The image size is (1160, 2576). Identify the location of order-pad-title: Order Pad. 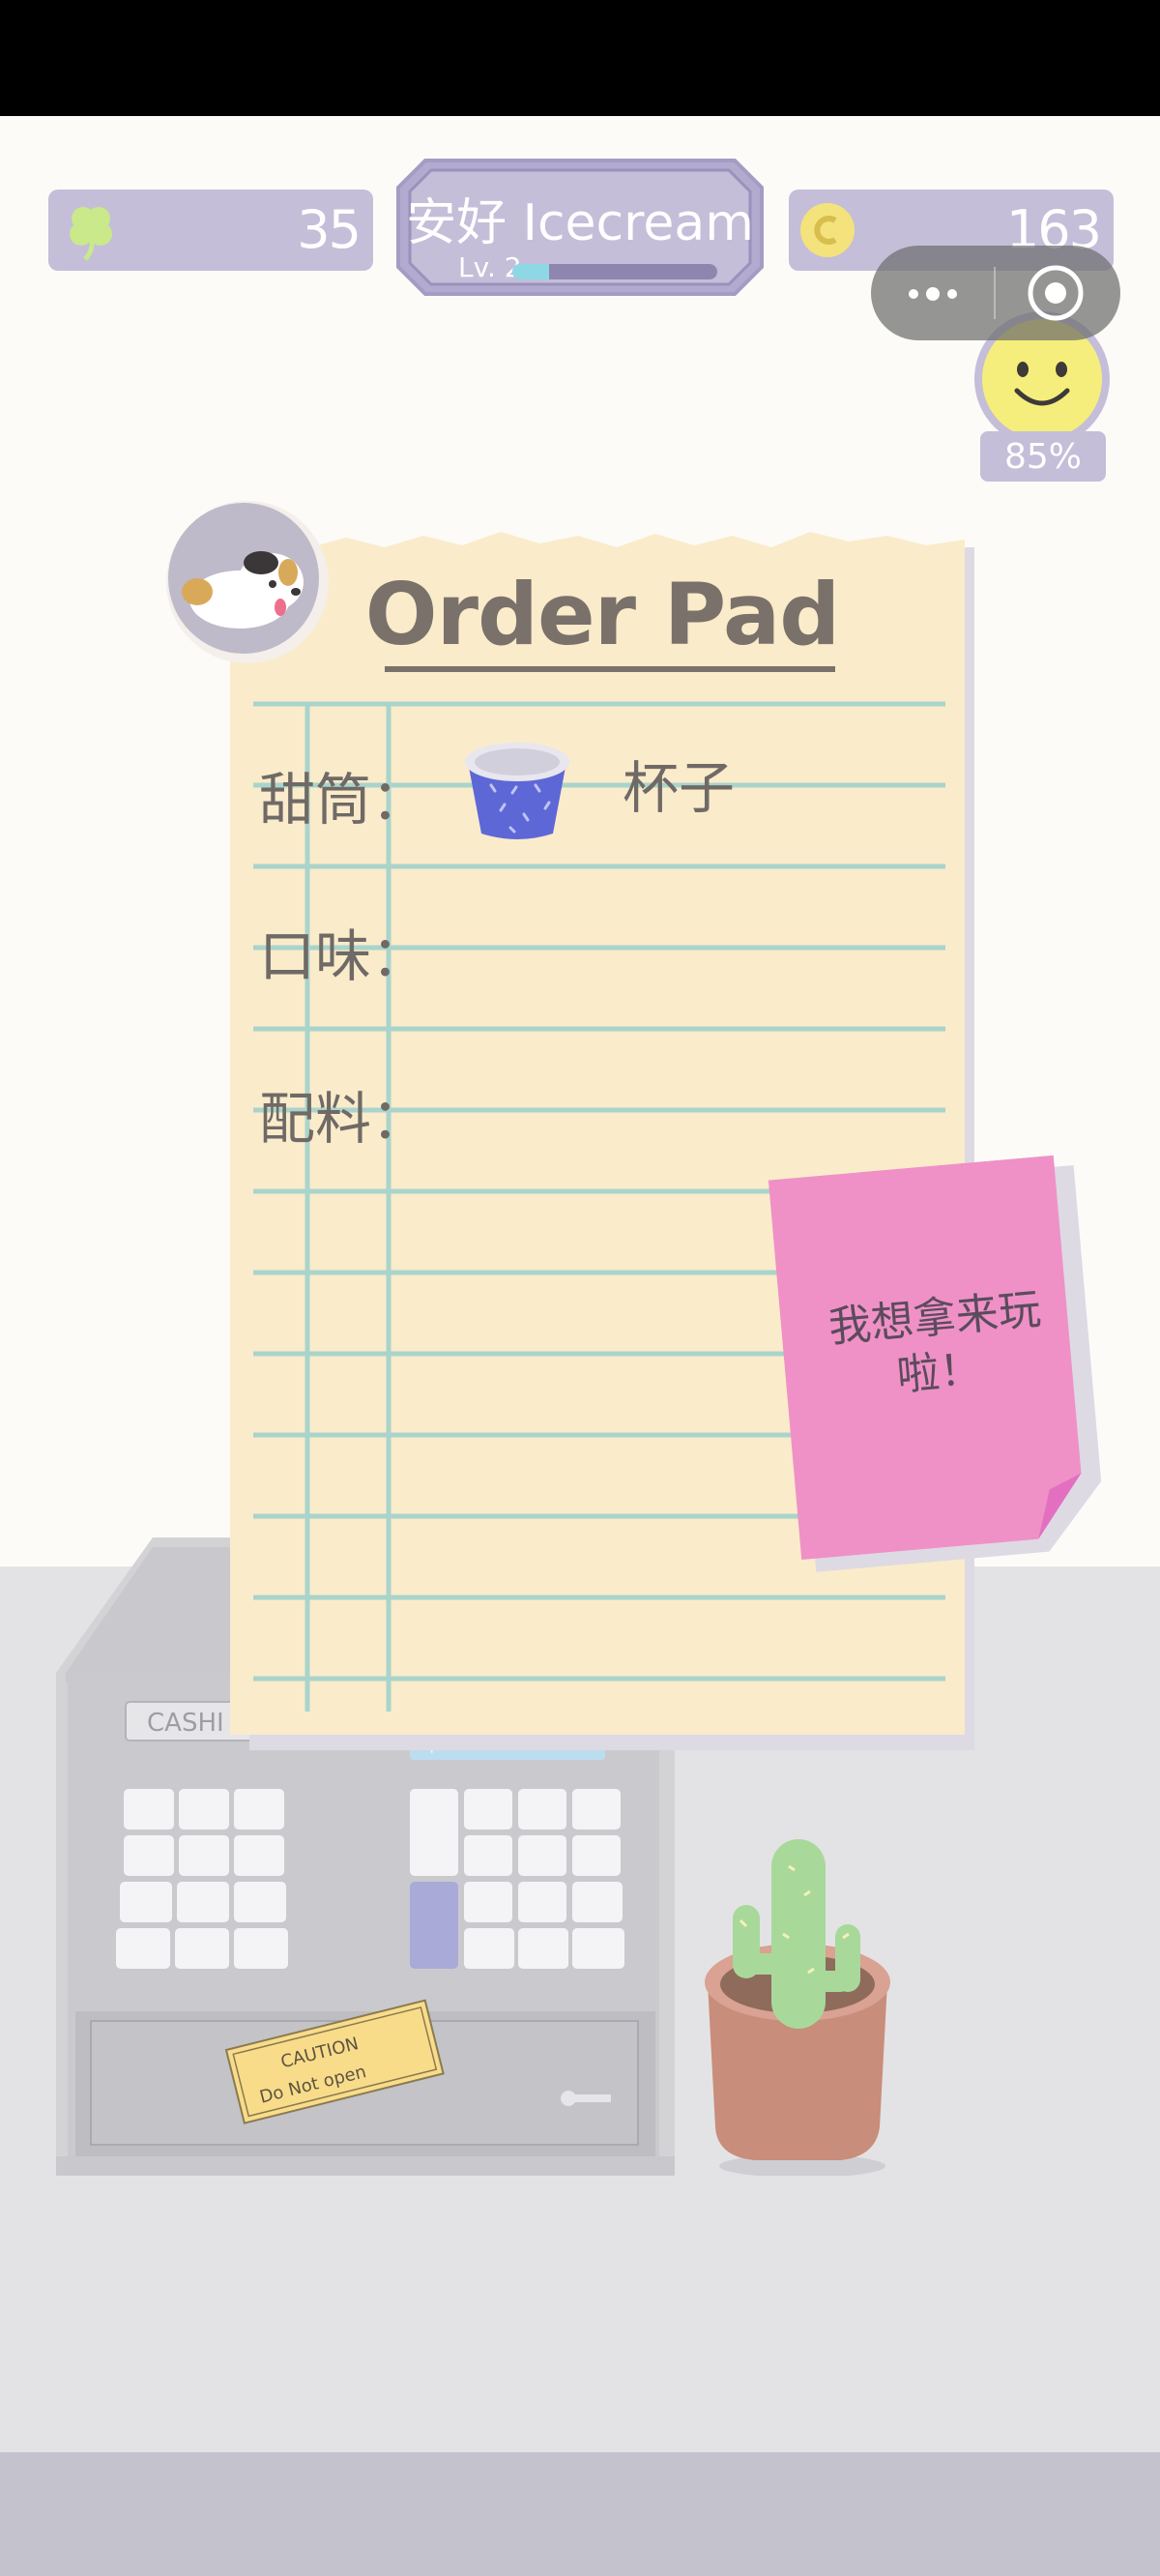
(602, 614).